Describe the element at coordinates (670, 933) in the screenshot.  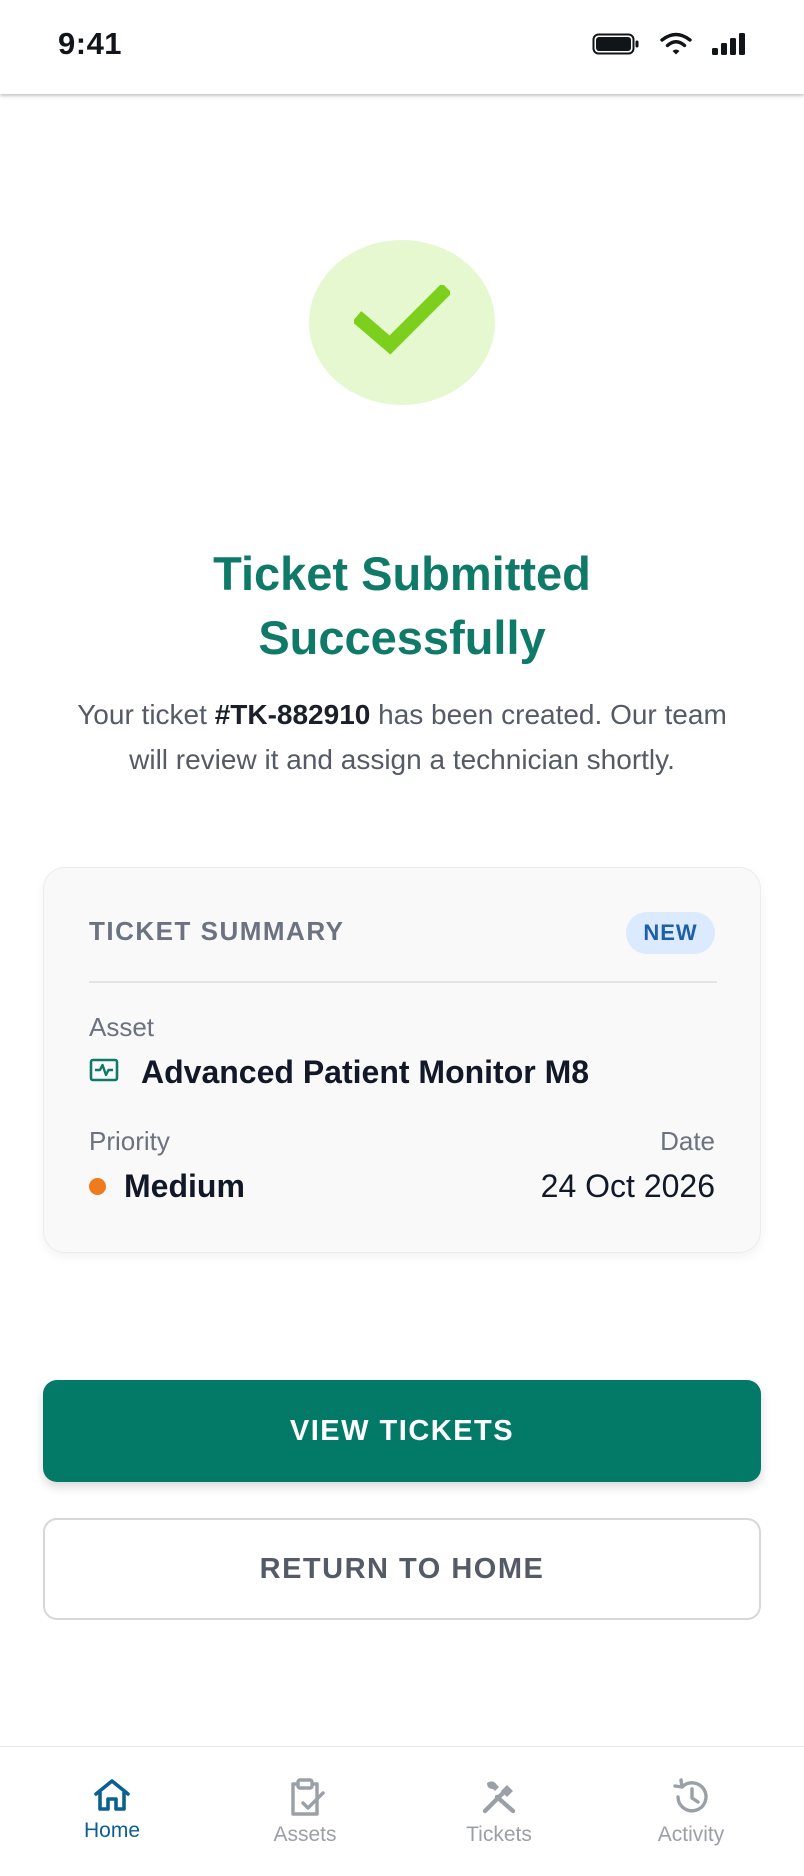
I see `status-badge: NEW` at that location.